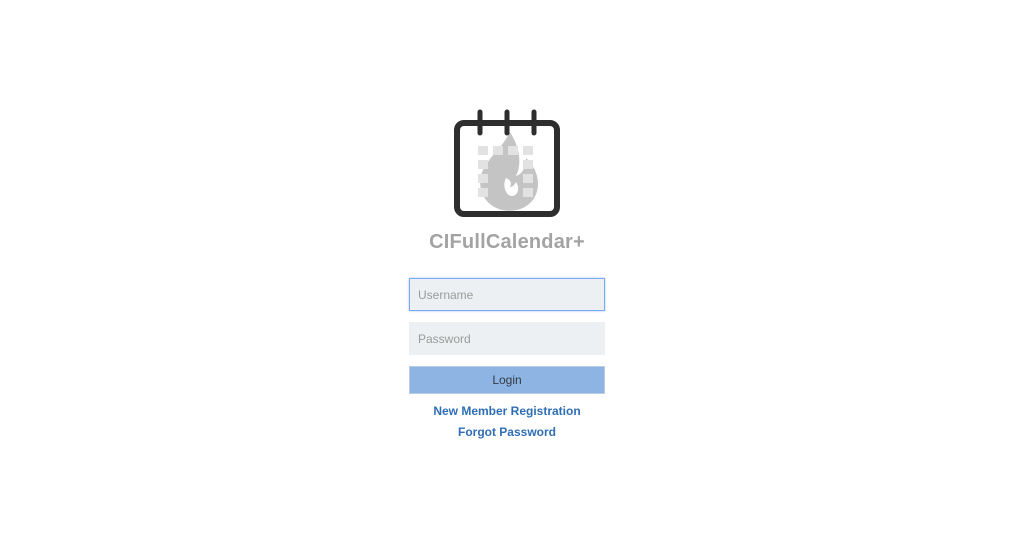 This screenshot has width=1024, height=543. I want to click on calendar-flame-icon, so click(507, 163).